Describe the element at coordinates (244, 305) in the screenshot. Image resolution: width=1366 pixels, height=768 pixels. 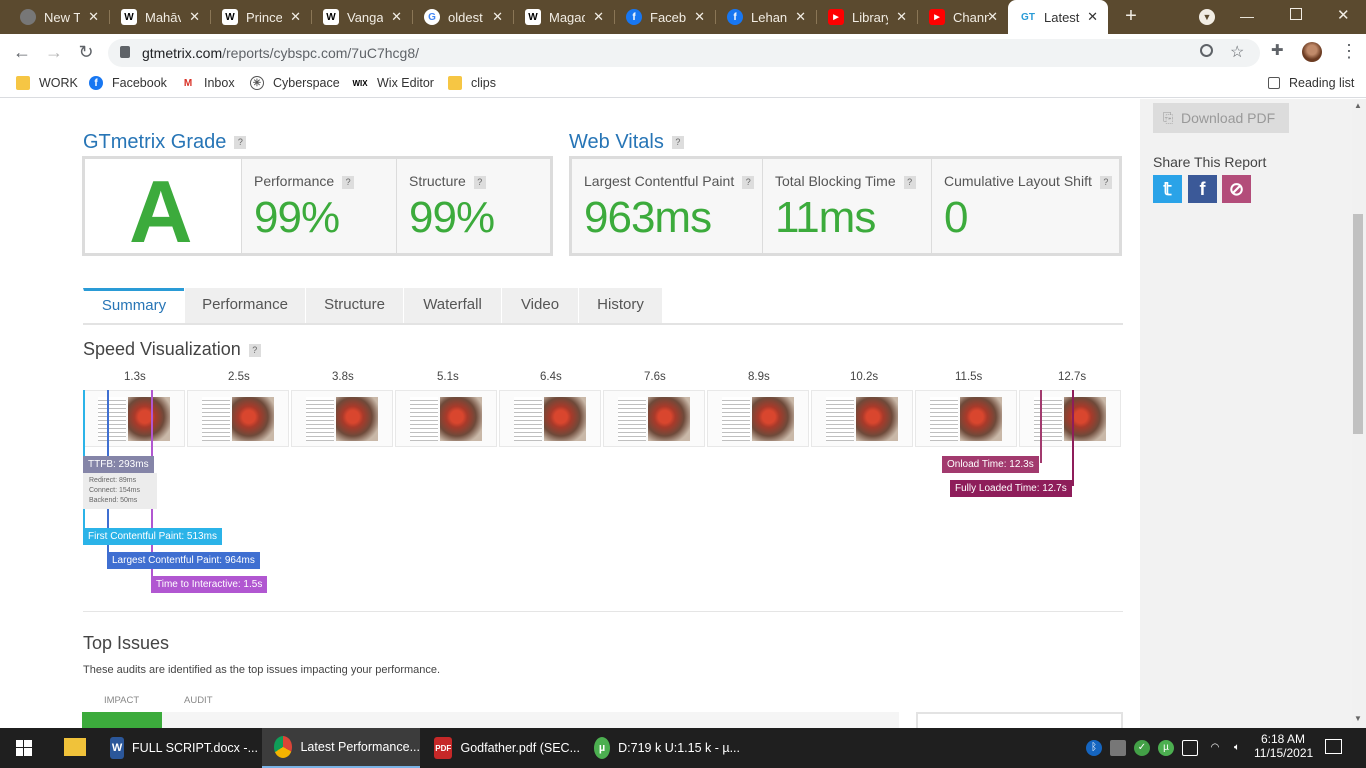
I see `tab-performance: Performance` at that location.